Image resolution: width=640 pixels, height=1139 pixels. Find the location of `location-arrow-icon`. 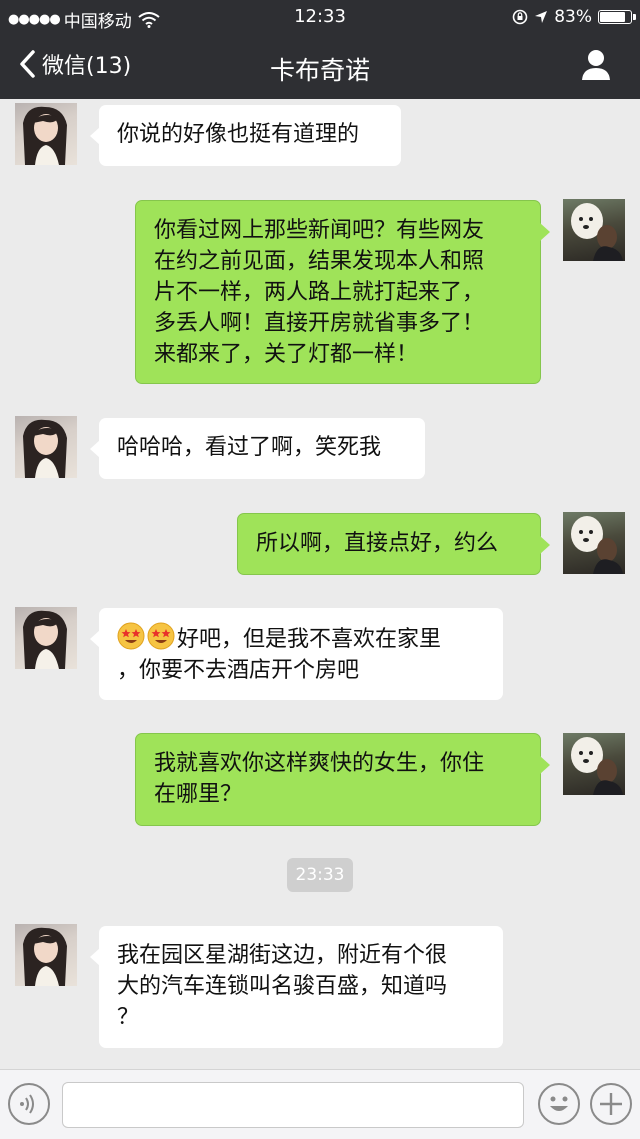

location-arrow-icon is located at coordinates (541, 17).